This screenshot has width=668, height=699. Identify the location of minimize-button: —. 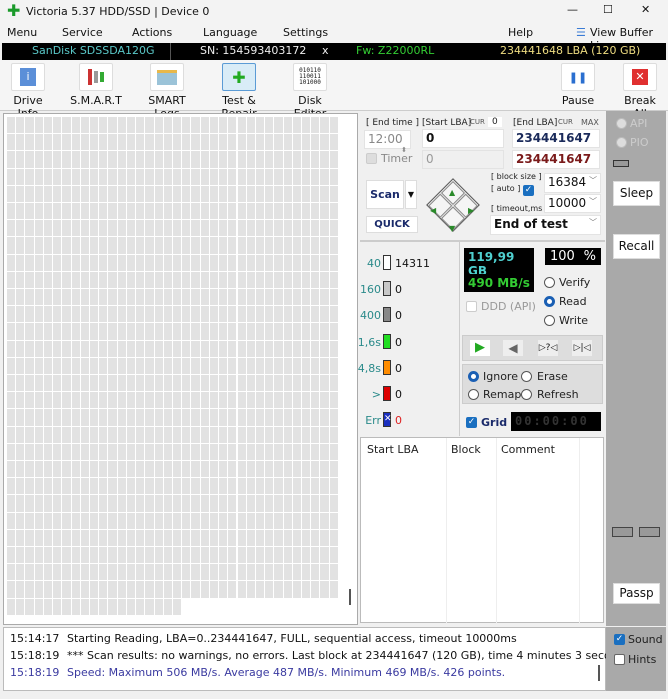
(572, 9).